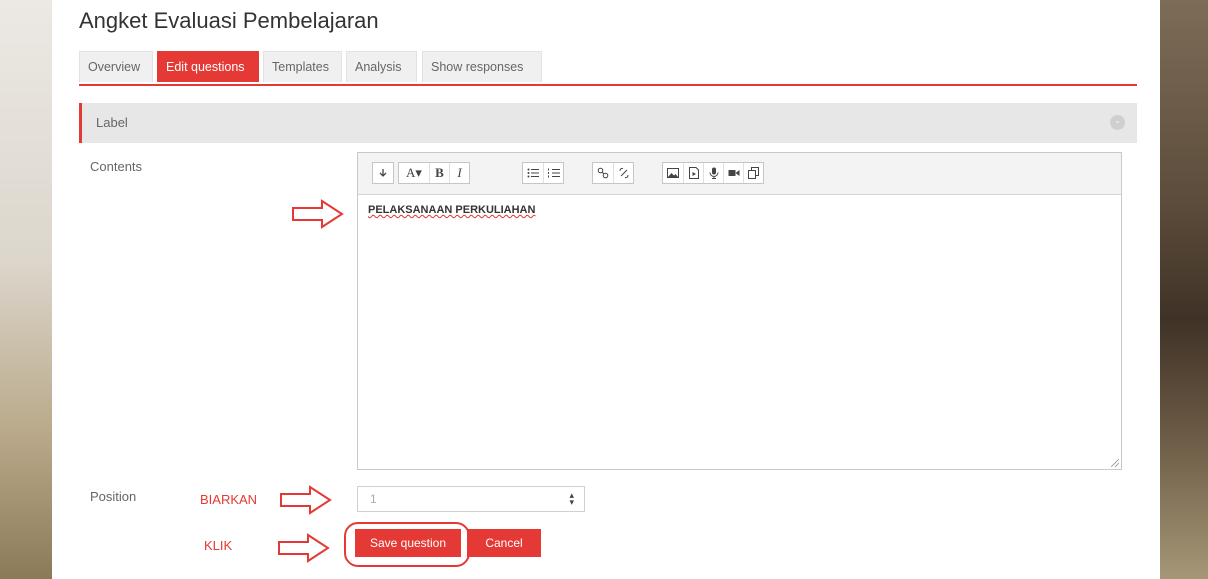  Describe the element at coordinates (733, 173) in the screenshot. I see `record-video-icon` at that location.